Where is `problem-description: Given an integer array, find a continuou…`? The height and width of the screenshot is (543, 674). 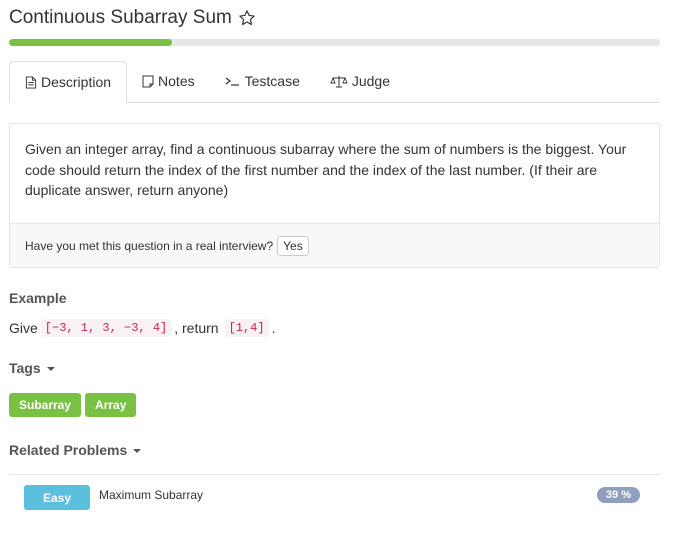 problem-description: Given an integer array, find a continuou… is located at coordinates (326, 169).